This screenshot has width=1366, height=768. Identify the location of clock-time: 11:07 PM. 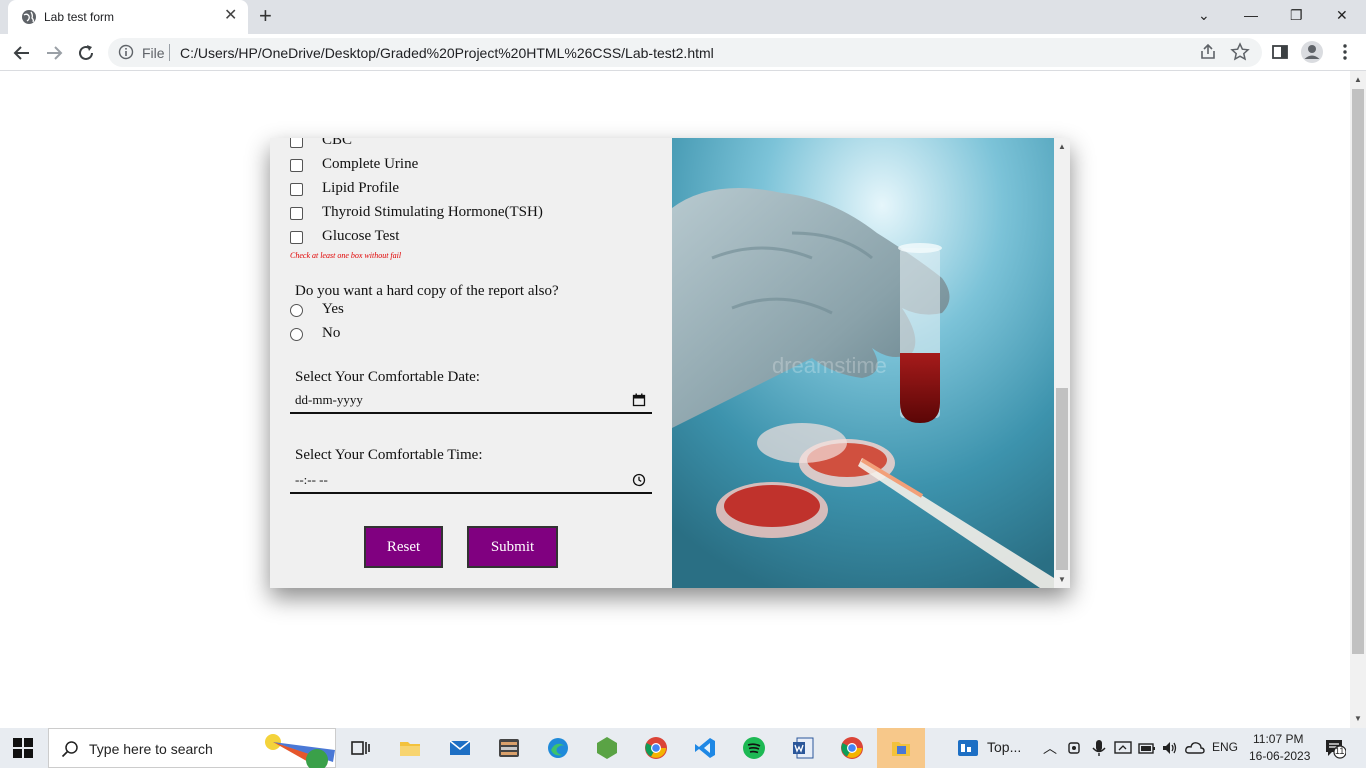
(1278, 739).